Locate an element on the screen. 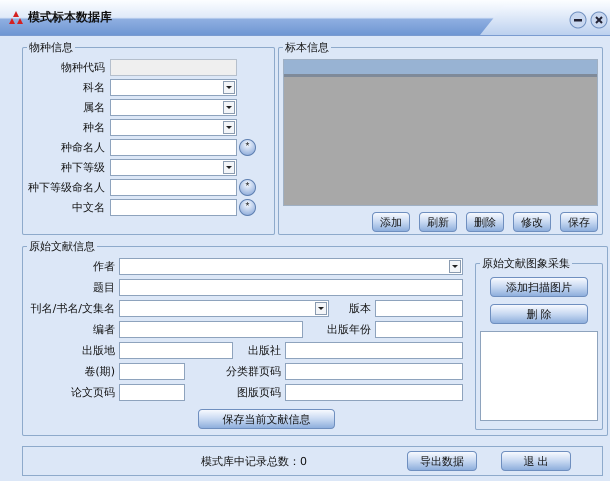 The width and height of the screenshot is (610, 481). field-label: 卷(期) is located at coordinates (99, 371).